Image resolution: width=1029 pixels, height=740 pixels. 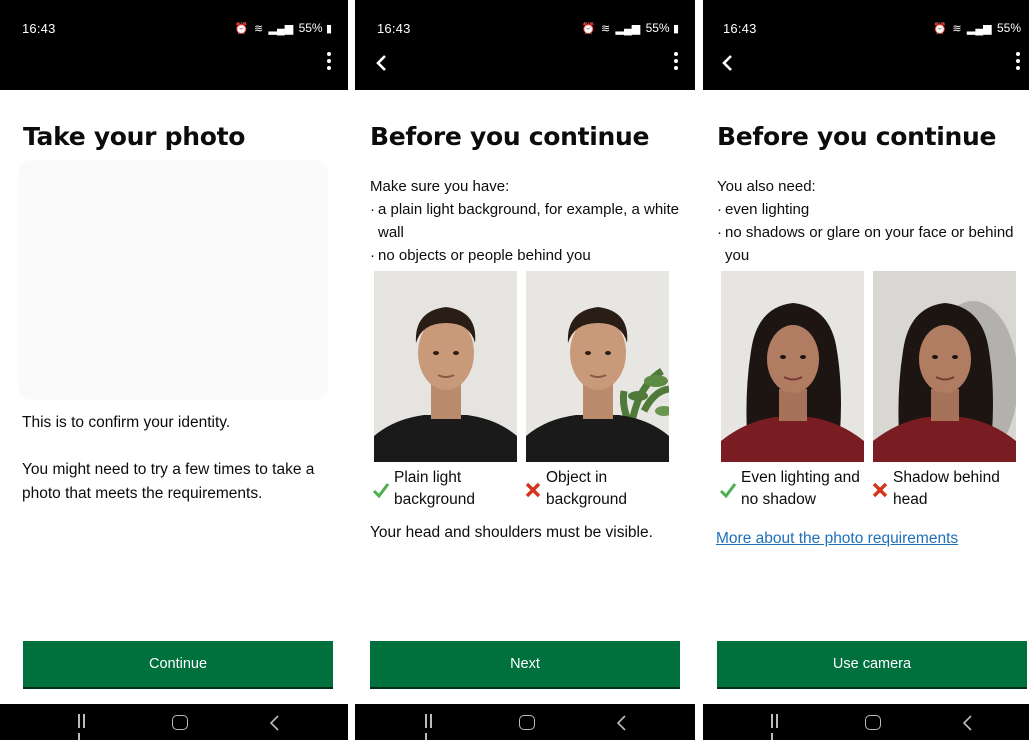 What do you see at coordinates (530, 255) in the screenshot?
I see `list-item: no objects or people behind you` at bounding box center [530, 255].